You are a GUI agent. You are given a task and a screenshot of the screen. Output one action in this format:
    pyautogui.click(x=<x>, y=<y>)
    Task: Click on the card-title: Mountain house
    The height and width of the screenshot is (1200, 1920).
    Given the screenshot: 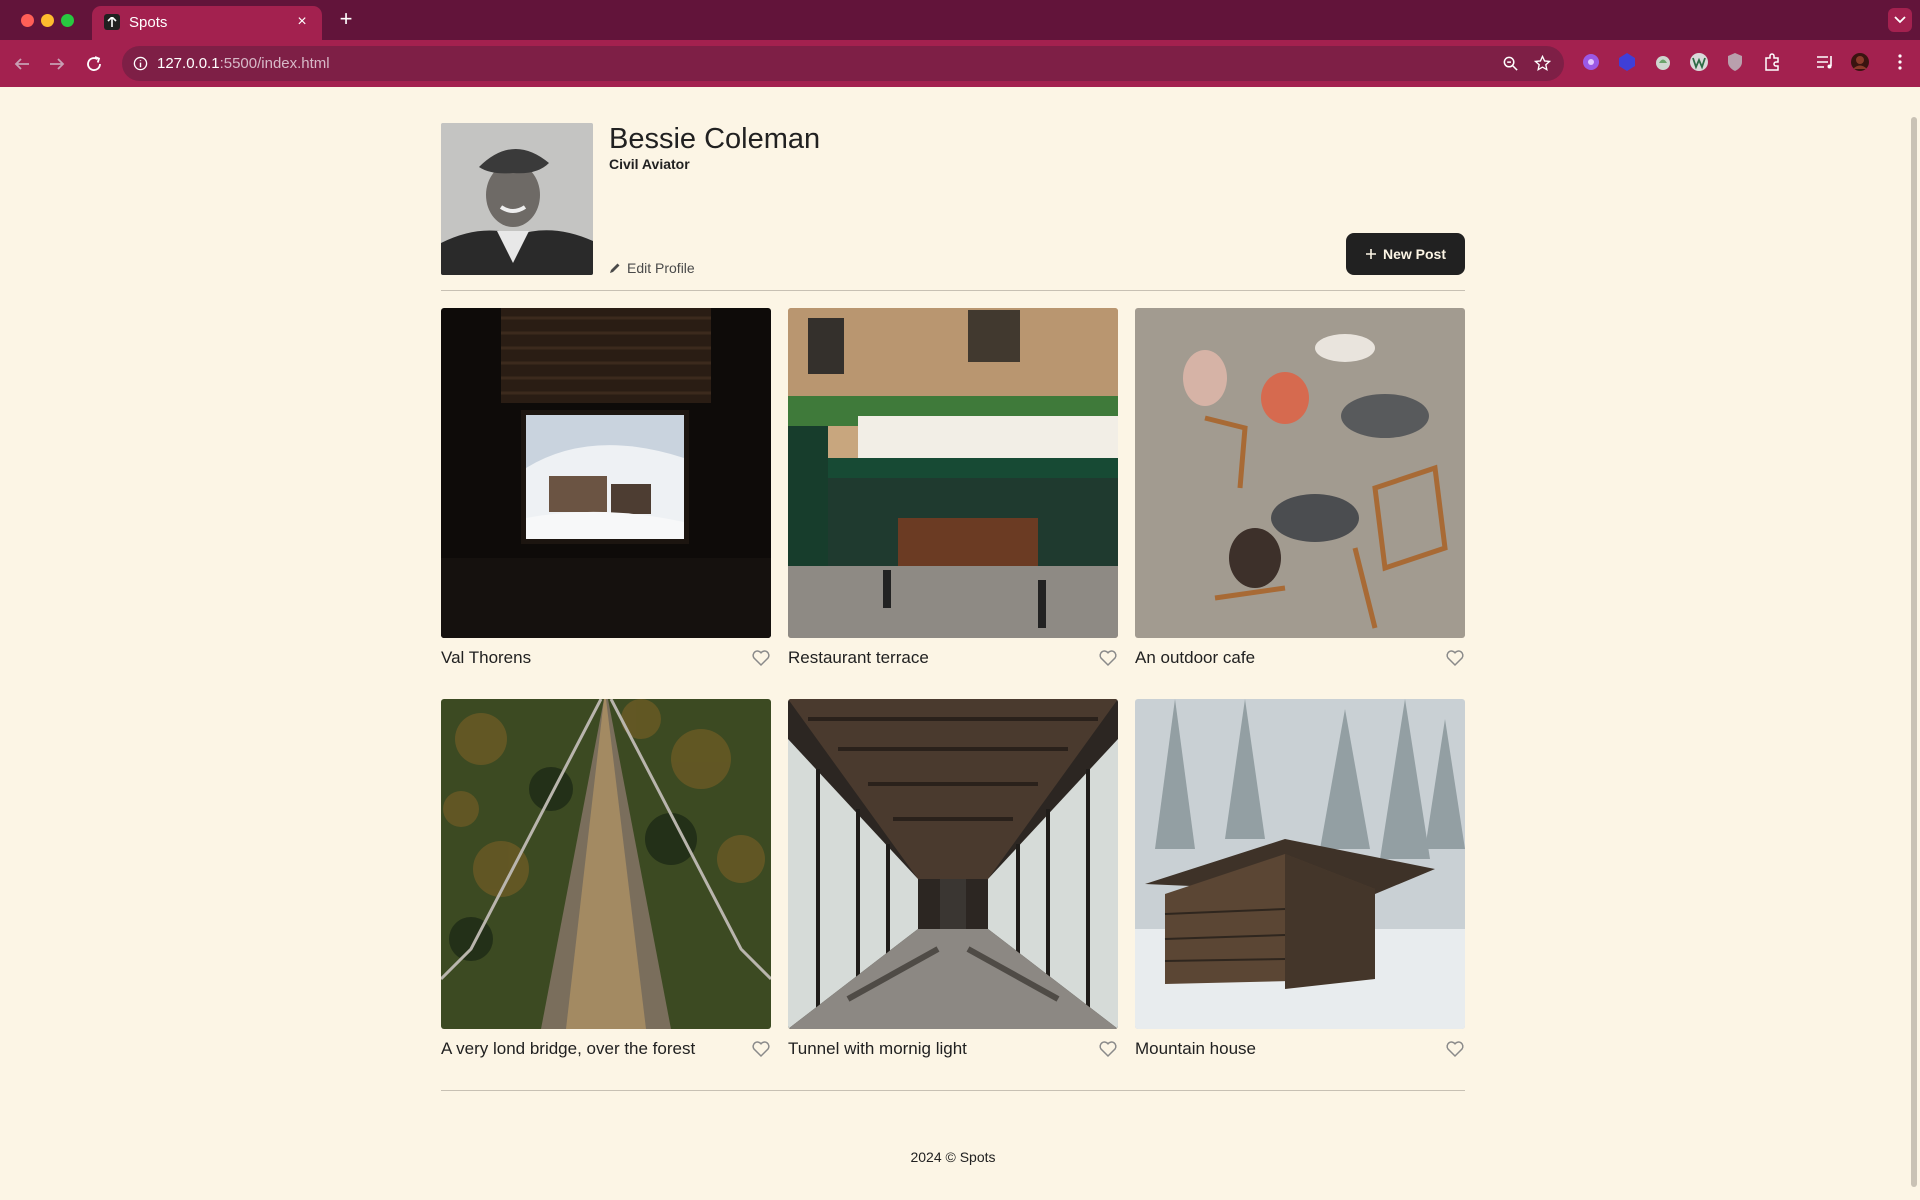 What is the action you would take?
    pyautogui.click(x=1195, y=1048)
    